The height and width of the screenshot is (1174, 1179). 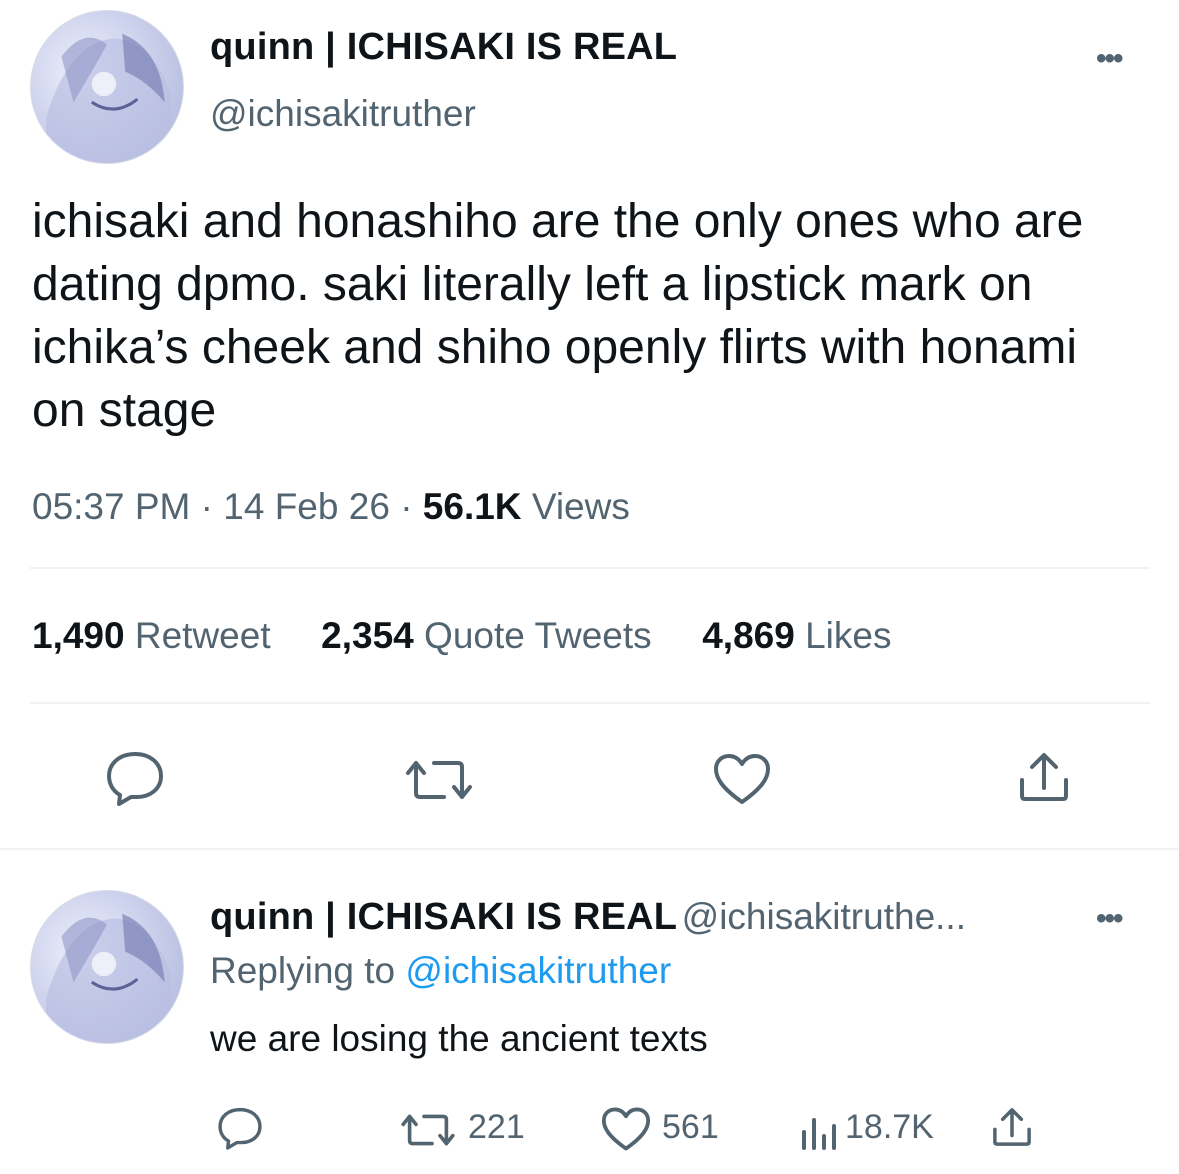 I want to click on display-name: quinn | ICHISAKI IS REAL, so click(x=443, y=47).